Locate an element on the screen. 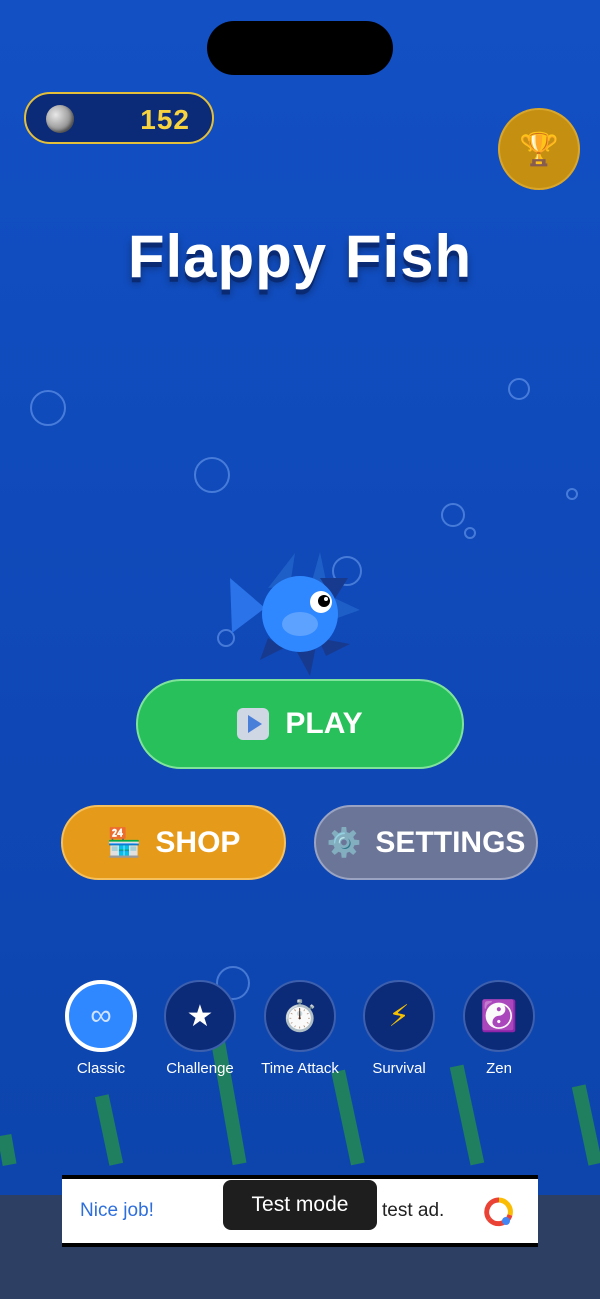 The image size is (600, 1299). test-mode-toast: Test mode is located at coordinates (300, 1205).